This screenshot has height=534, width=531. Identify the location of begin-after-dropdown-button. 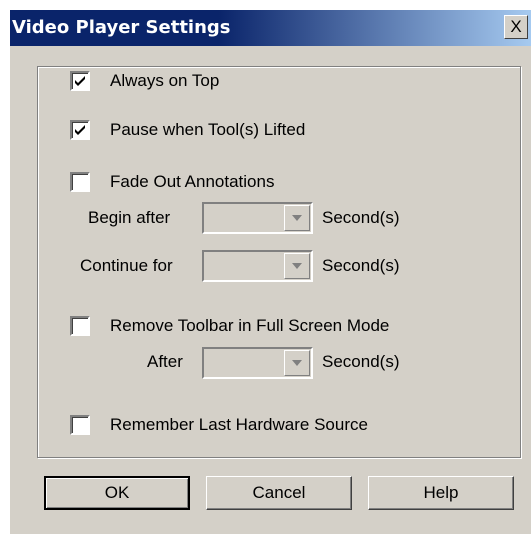
(297, 218).